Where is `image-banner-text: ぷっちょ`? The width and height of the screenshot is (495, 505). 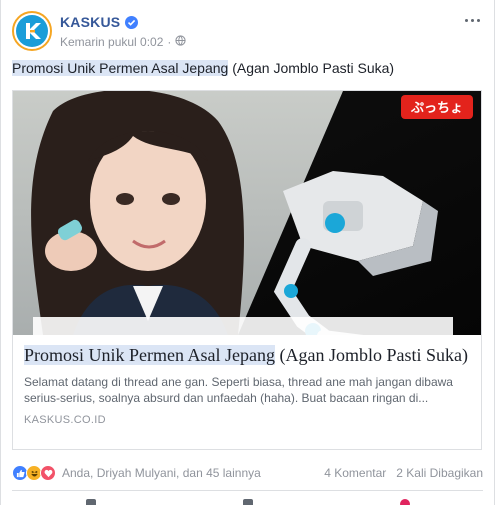
image-banner-text: ぷっちょ is located at coordinates (436, 108).